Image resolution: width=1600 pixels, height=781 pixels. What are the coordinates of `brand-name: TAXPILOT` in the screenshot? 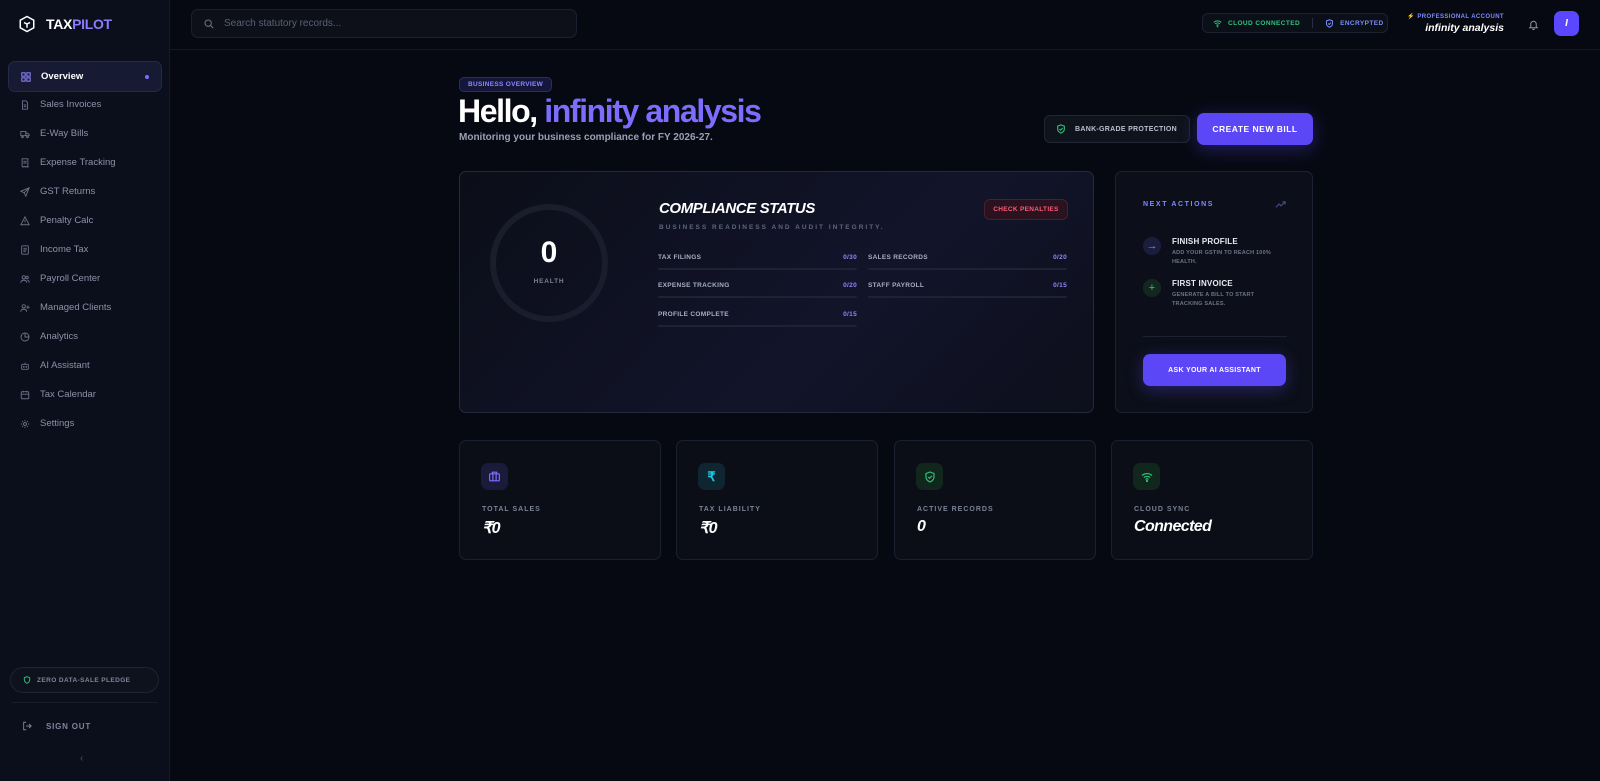 It's located at (79, 24).